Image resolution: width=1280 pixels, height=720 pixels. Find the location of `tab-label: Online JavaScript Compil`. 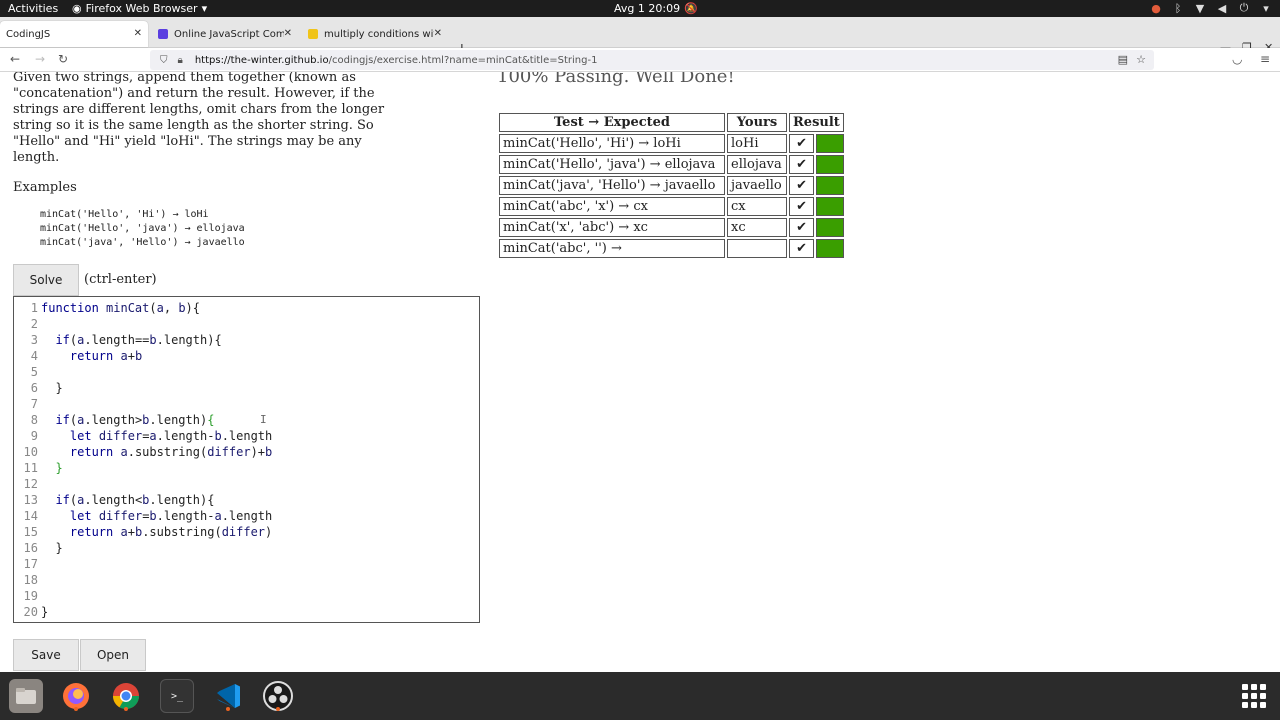

tab-label: Online JavaScript Compil is located at coordinates (229, 34).